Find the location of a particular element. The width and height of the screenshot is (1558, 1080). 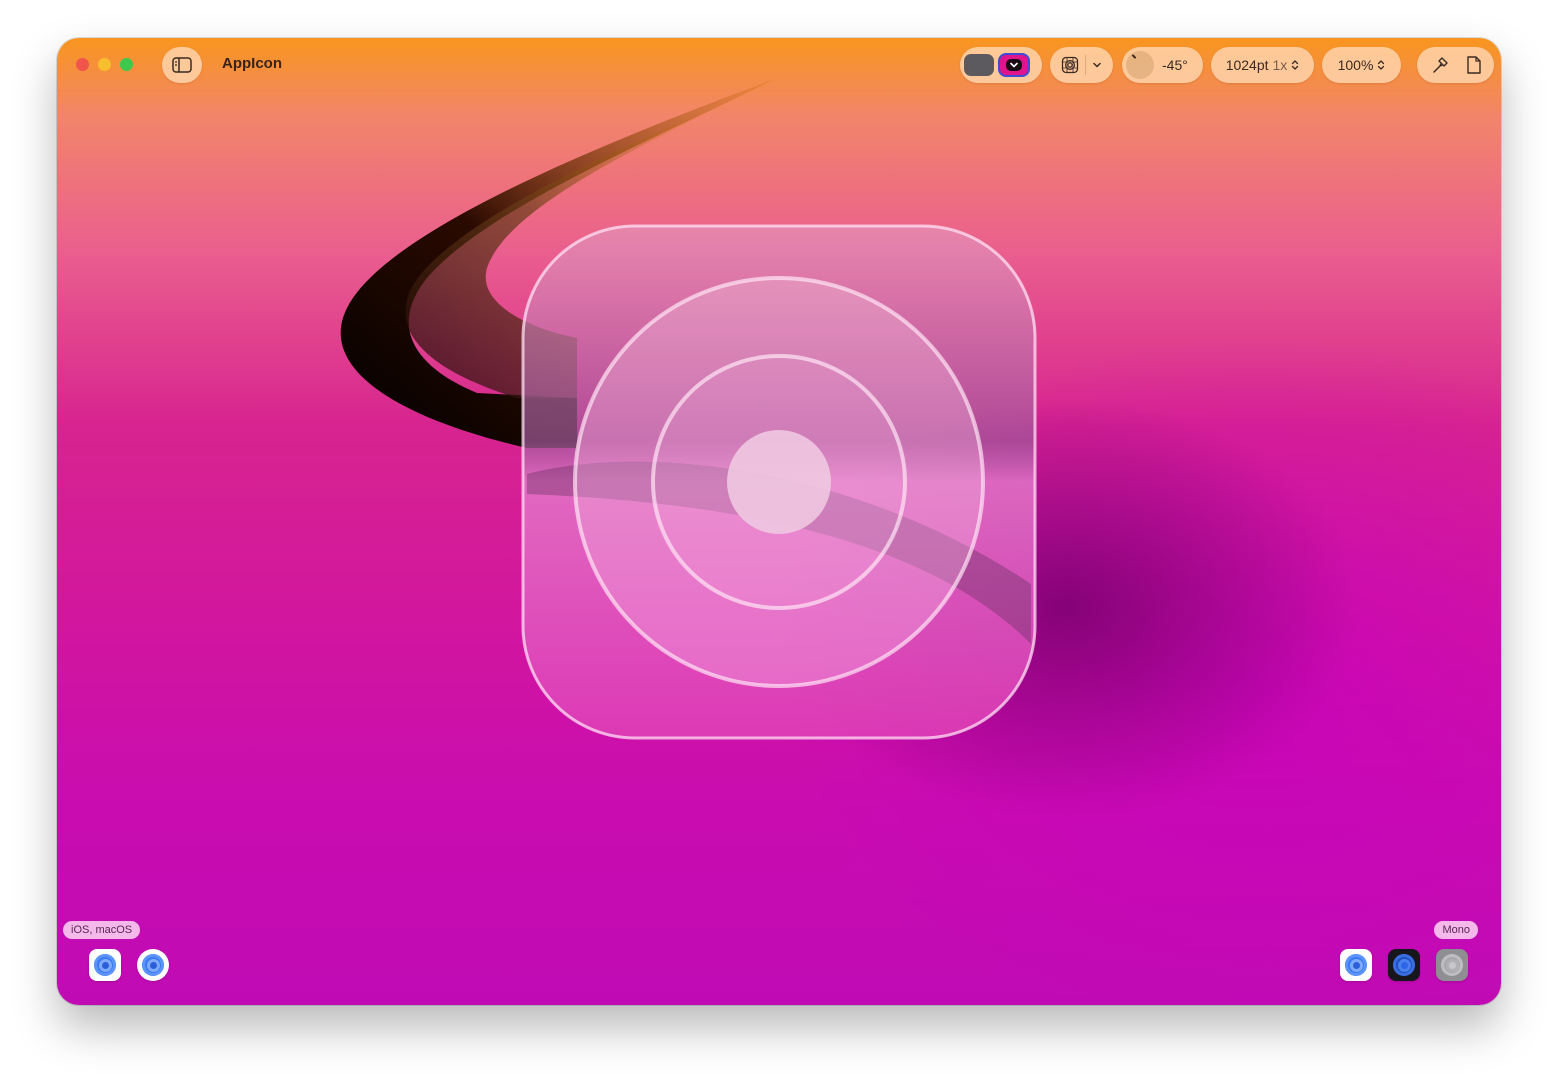

icon-grid-dropdown is located at coordinates (1081, 65).